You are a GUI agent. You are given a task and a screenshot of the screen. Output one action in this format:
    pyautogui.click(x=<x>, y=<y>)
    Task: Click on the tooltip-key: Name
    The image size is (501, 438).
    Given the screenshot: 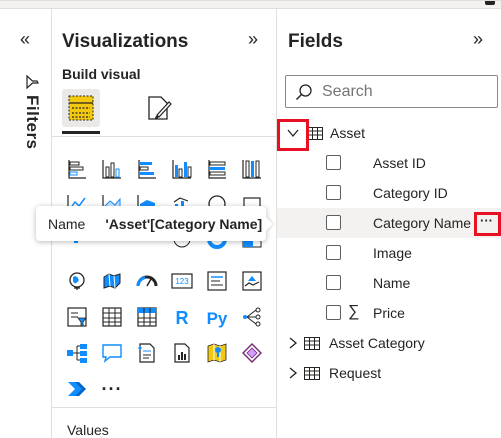 What is the action you would take?
    pyautogui.click(x=67, y=223)
    